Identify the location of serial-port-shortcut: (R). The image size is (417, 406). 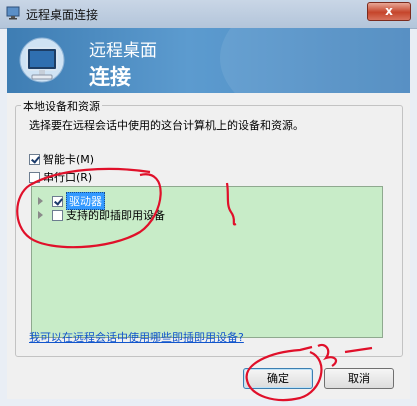
(84, 177).